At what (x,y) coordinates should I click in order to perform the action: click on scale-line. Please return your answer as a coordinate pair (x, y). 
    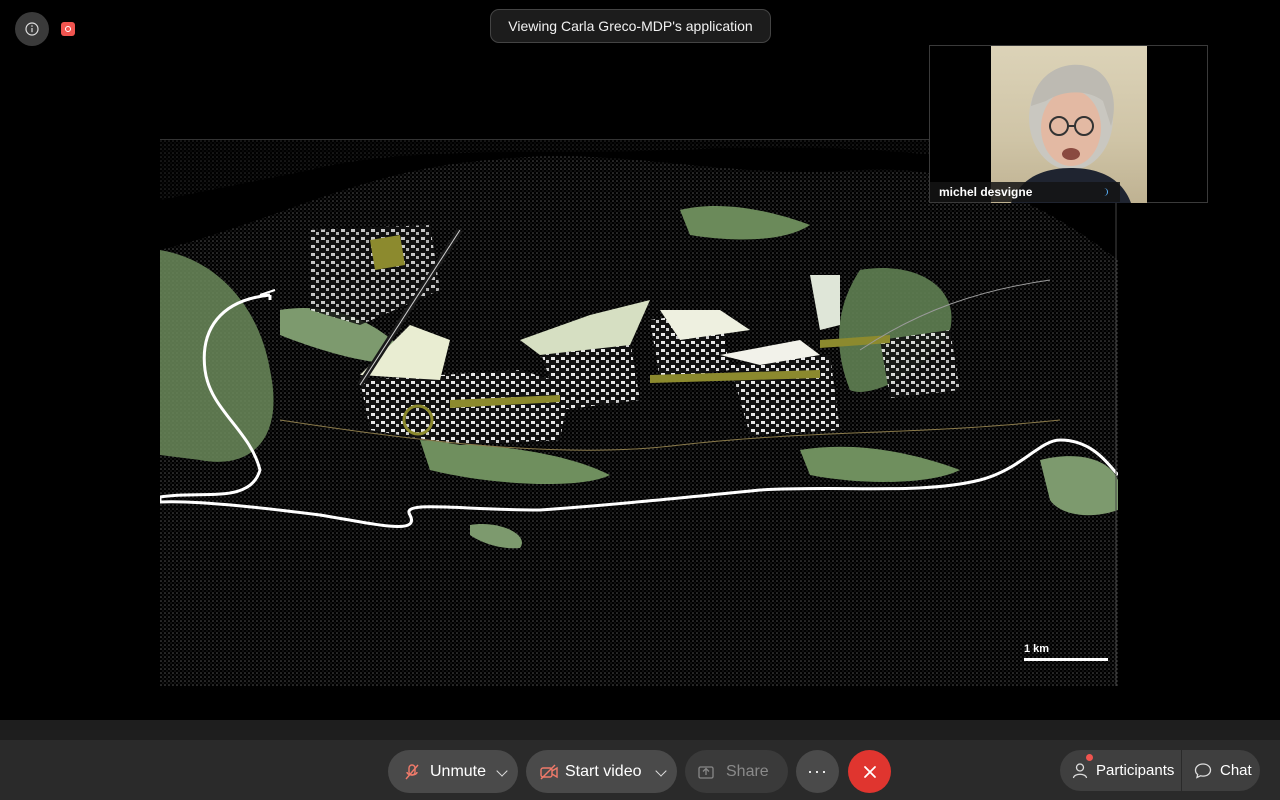
    Looking at the image, I should click on (1066, 659).